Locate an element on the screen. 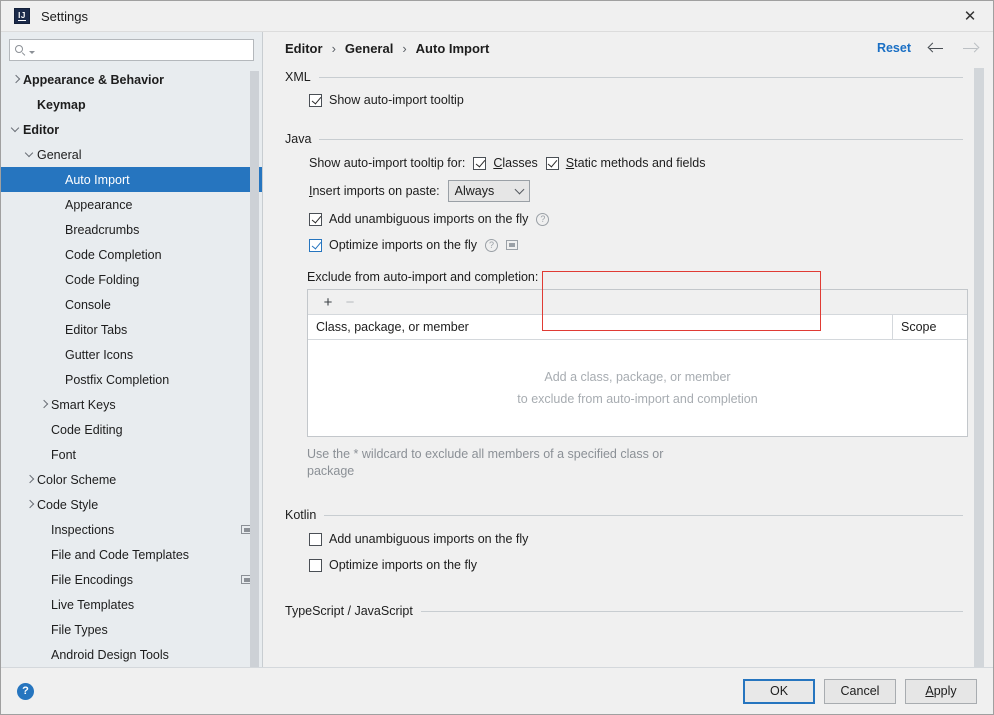  logo-underline is located at coordinates (22, 20).